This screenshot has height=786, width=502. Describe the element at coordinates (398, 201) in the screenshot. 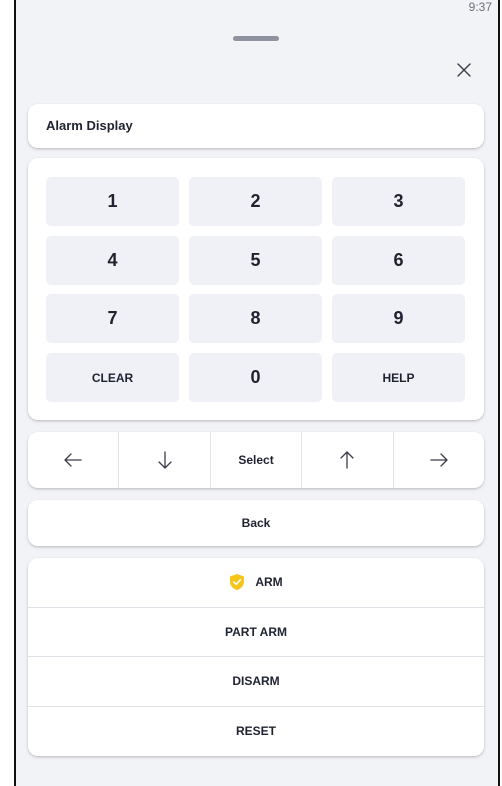

I see `key-3: 3` at that location.